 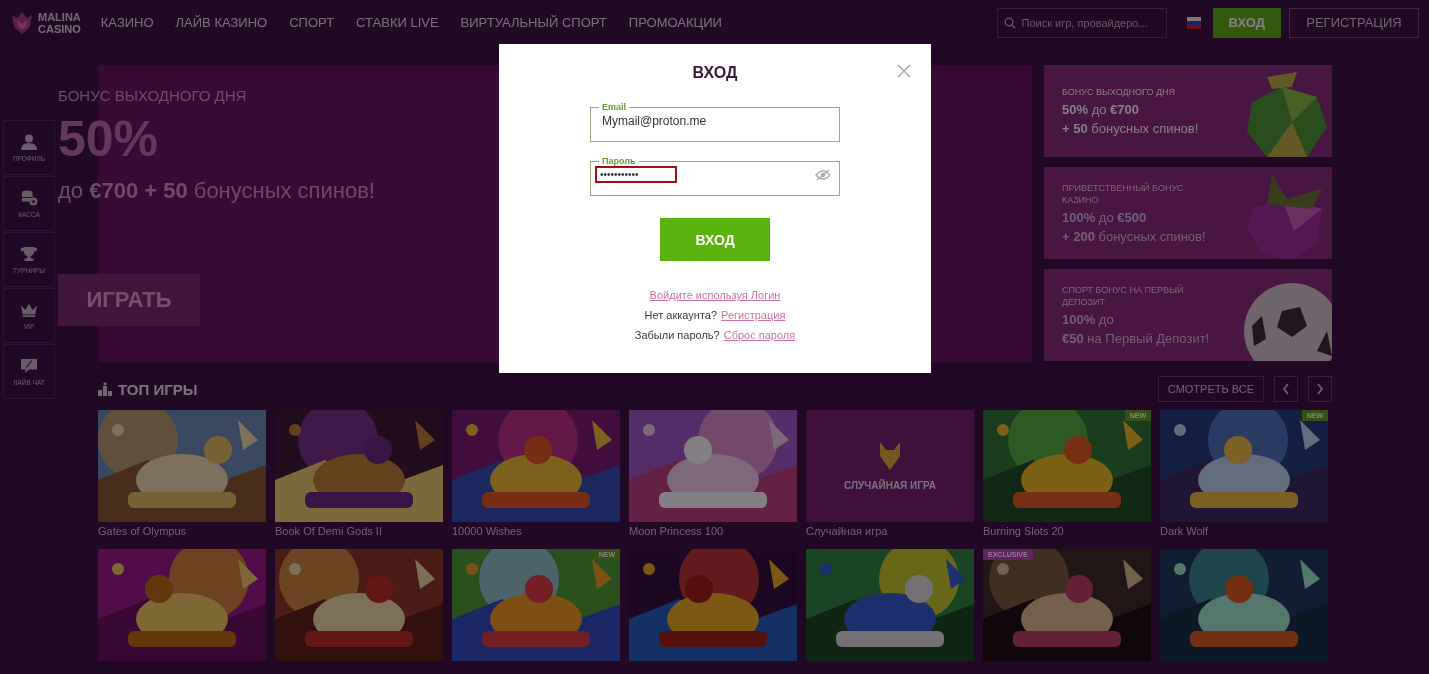 What do you see at coordinates (1210, 389) in the screenshot?
I see `view-all-button: СМОТРЕТЬ ВСЕ` at bounding box center [1210, 389].